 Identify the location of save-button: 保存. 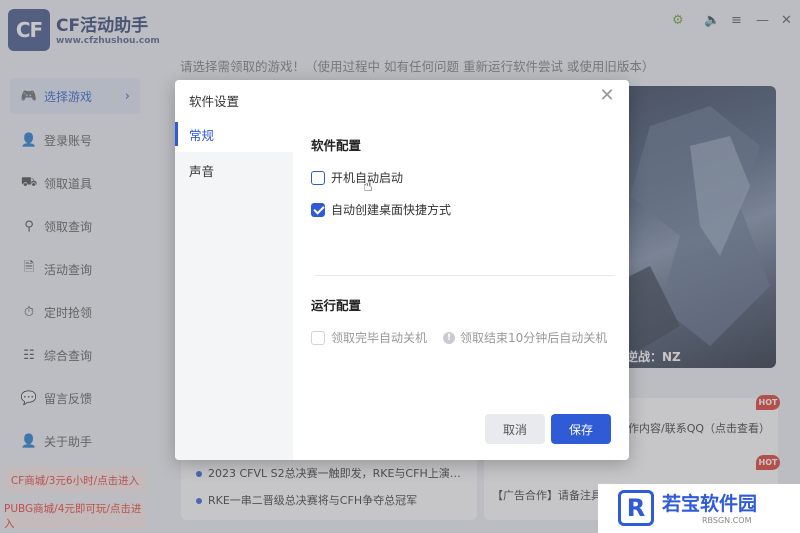
(581, 429).